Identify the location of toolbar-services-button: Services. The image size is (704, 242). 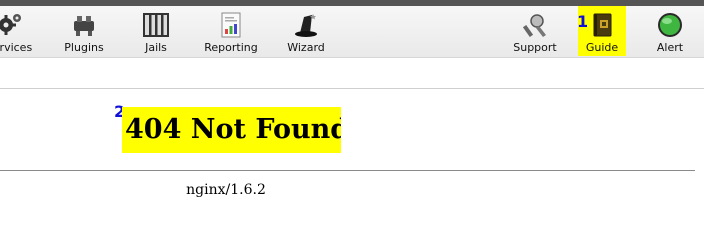
(21, 32).